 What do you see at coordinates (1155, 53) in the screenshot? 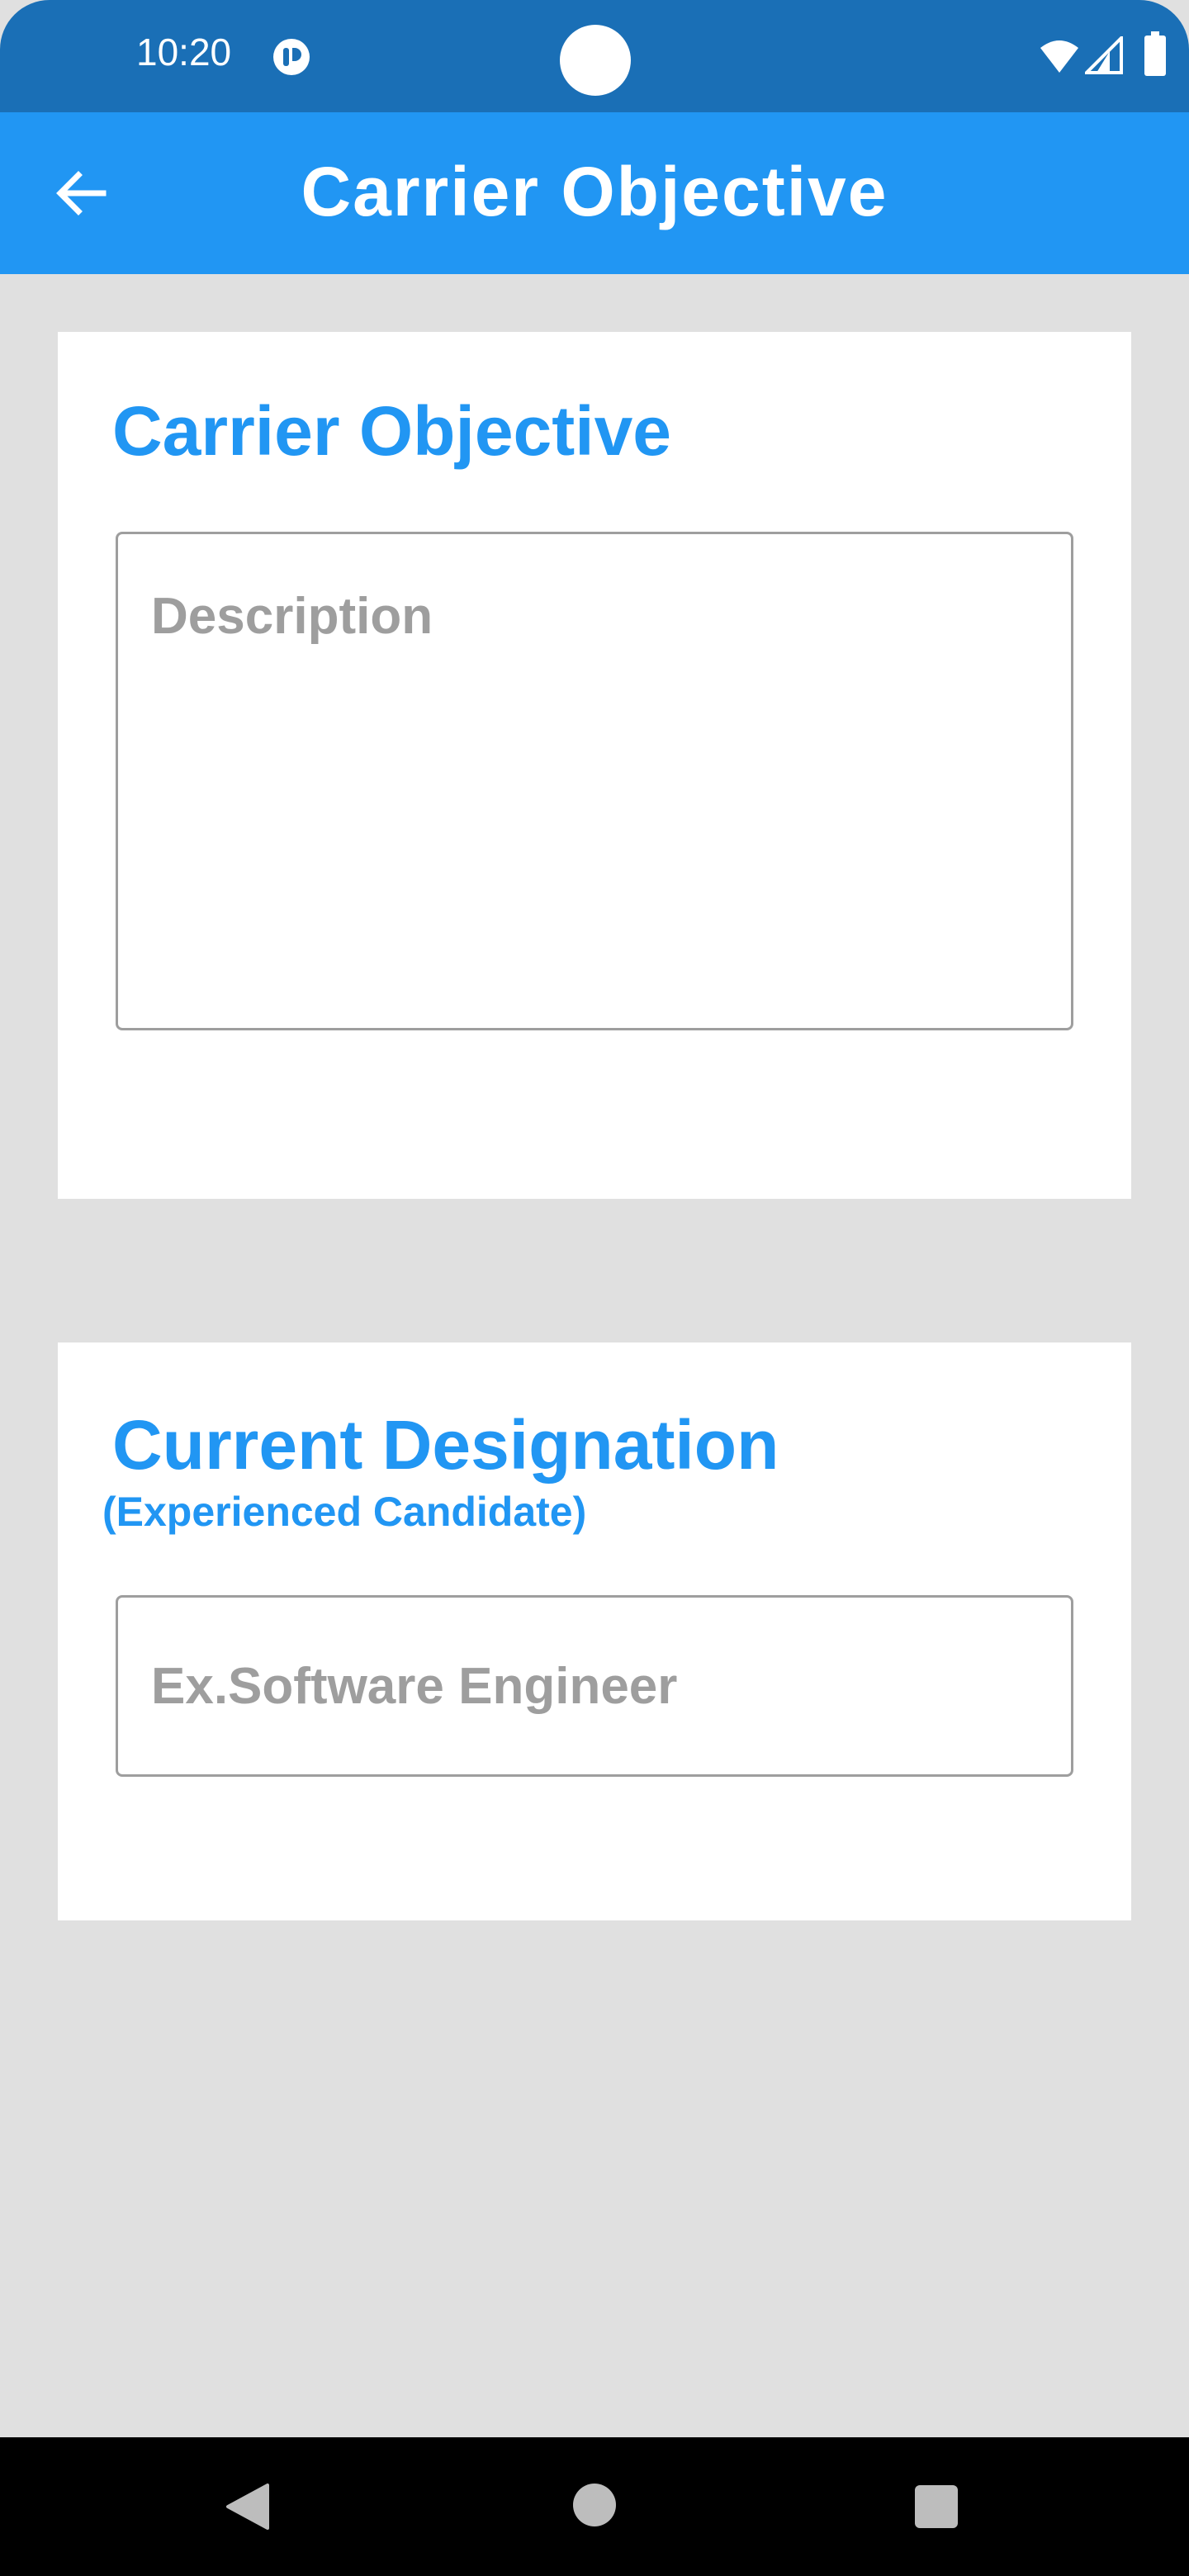
I see `battery-icon` at bounding box center [1155, 53].